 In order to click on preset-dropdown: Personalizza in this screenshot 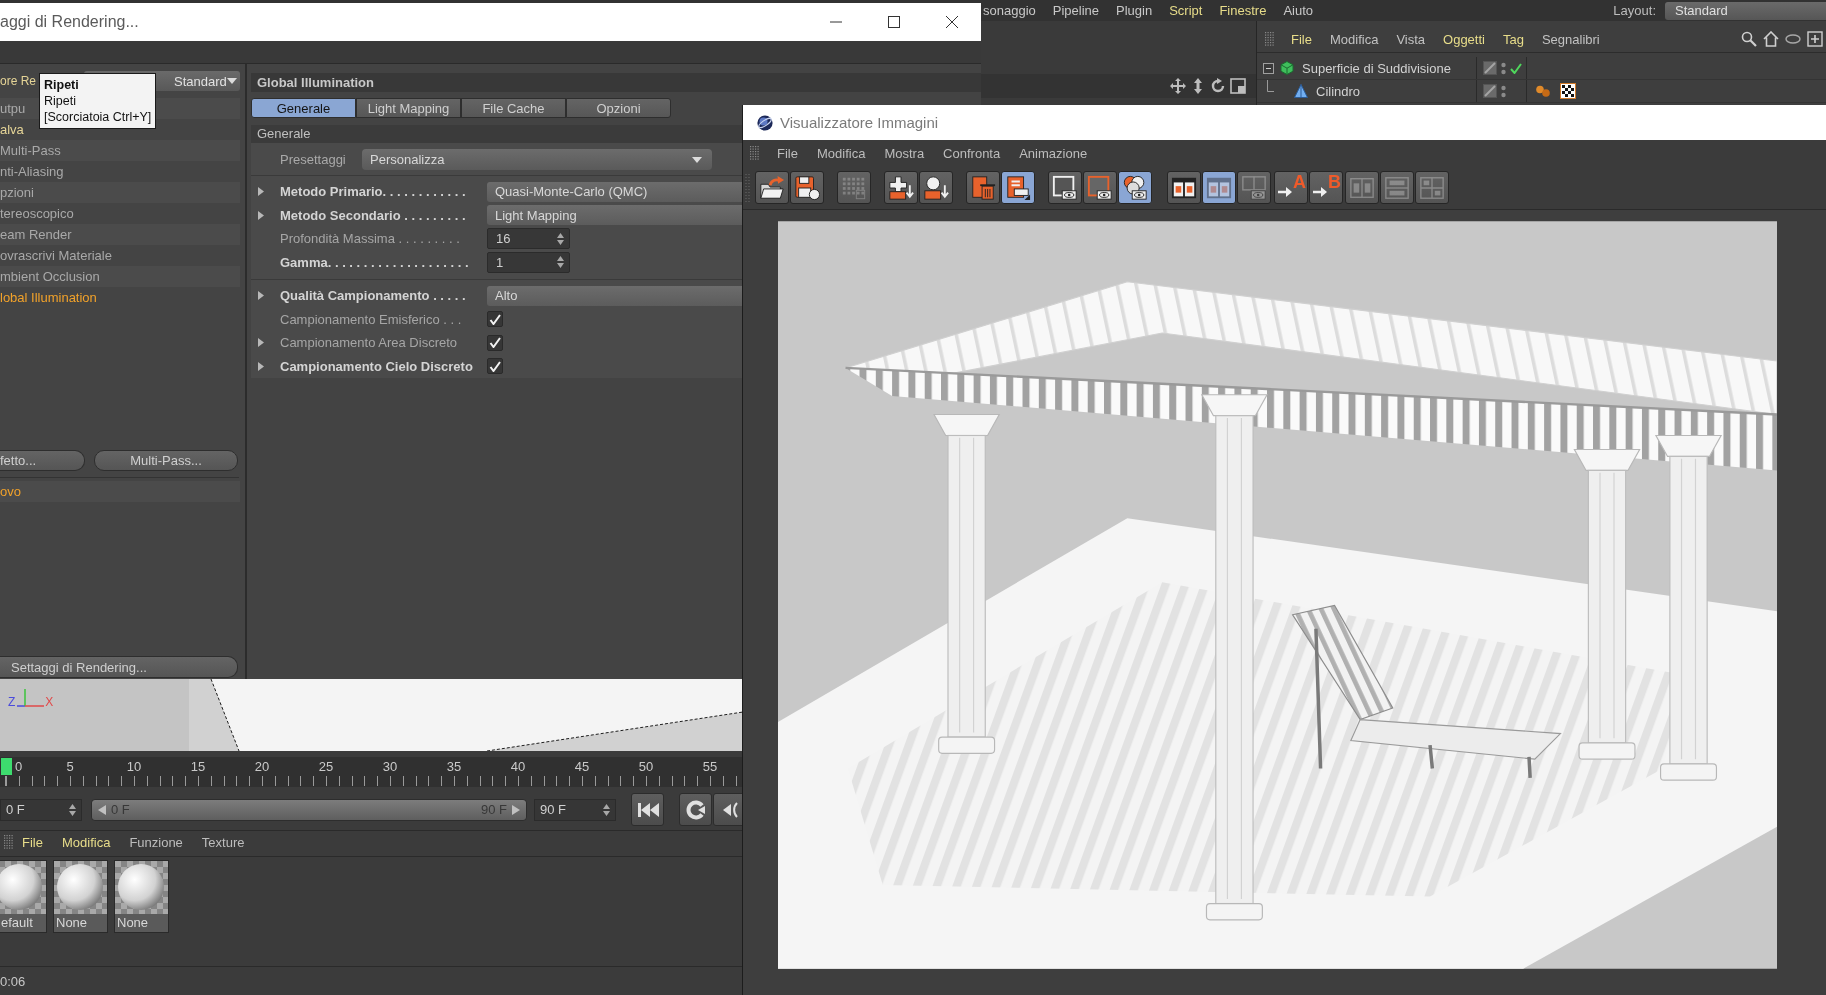, I will do `click(537, 159)`.